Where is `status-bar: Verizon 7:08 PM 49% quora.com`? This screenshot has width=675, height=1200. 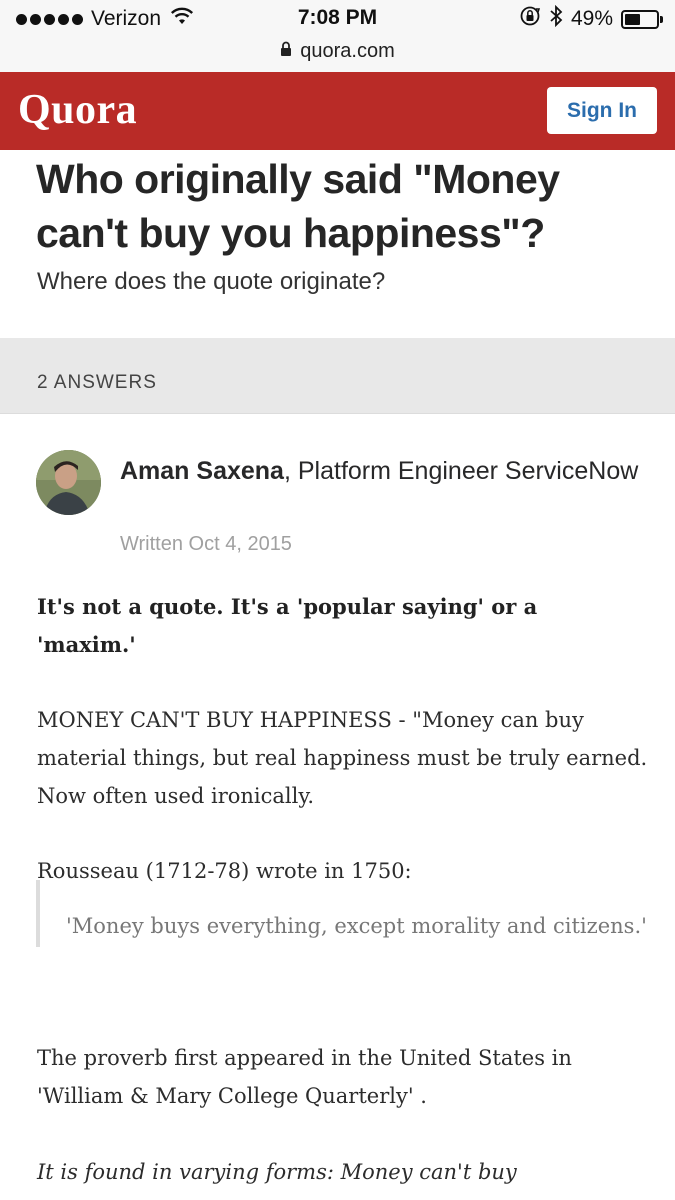
status-bar: Verizon 7:08 PM 49% quora.com is located at coordinates (337, 36).